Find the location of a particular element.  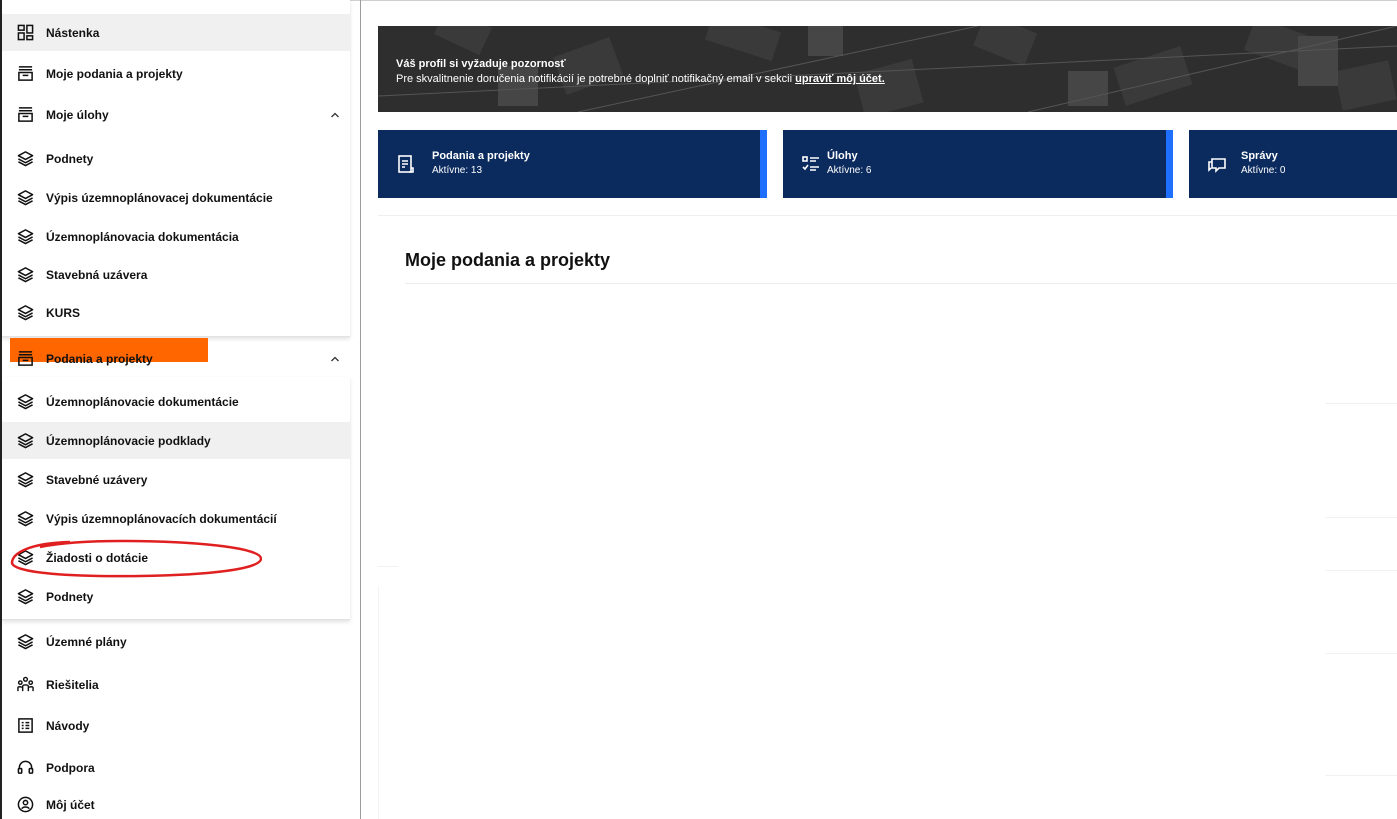

sidebar-item-moje-ulohy: Moje úlohy is located at coordinates (176, 114).